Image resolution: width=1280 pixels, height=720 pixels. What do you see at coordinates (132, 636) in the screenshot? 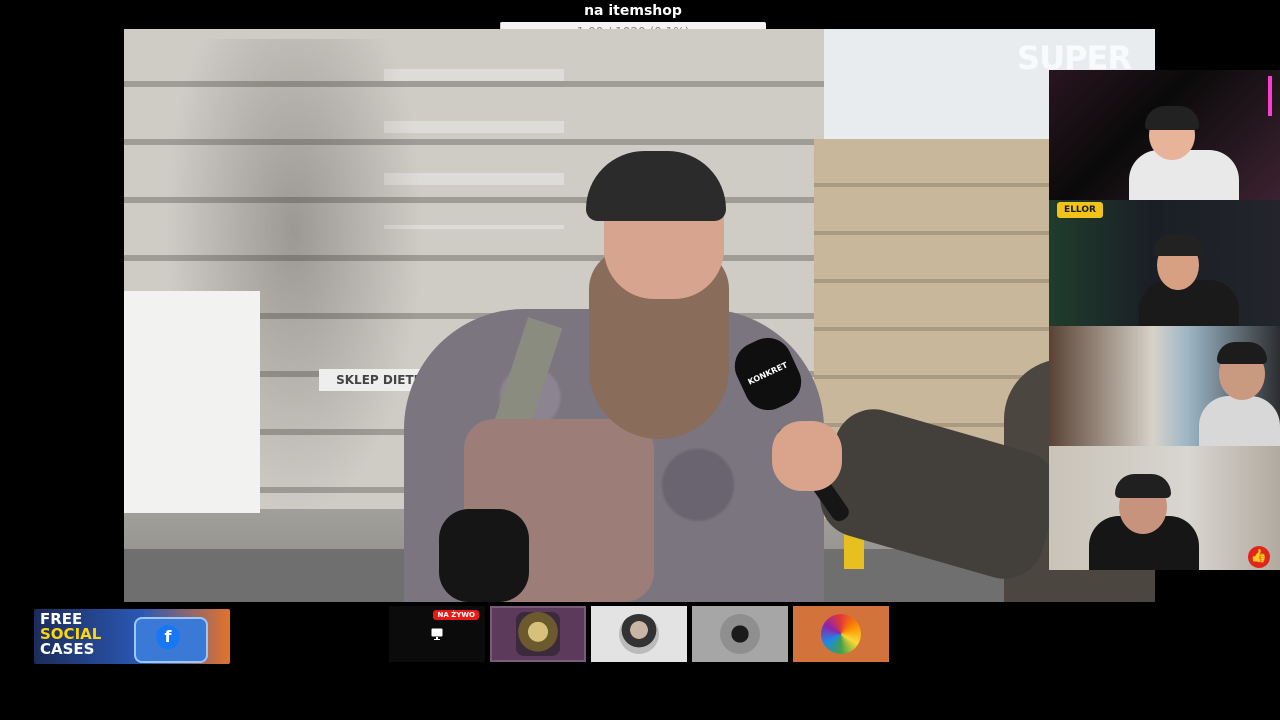
I see `promo-banner: FREE SOCIAL CASES f` at bounding box center [132, 636].